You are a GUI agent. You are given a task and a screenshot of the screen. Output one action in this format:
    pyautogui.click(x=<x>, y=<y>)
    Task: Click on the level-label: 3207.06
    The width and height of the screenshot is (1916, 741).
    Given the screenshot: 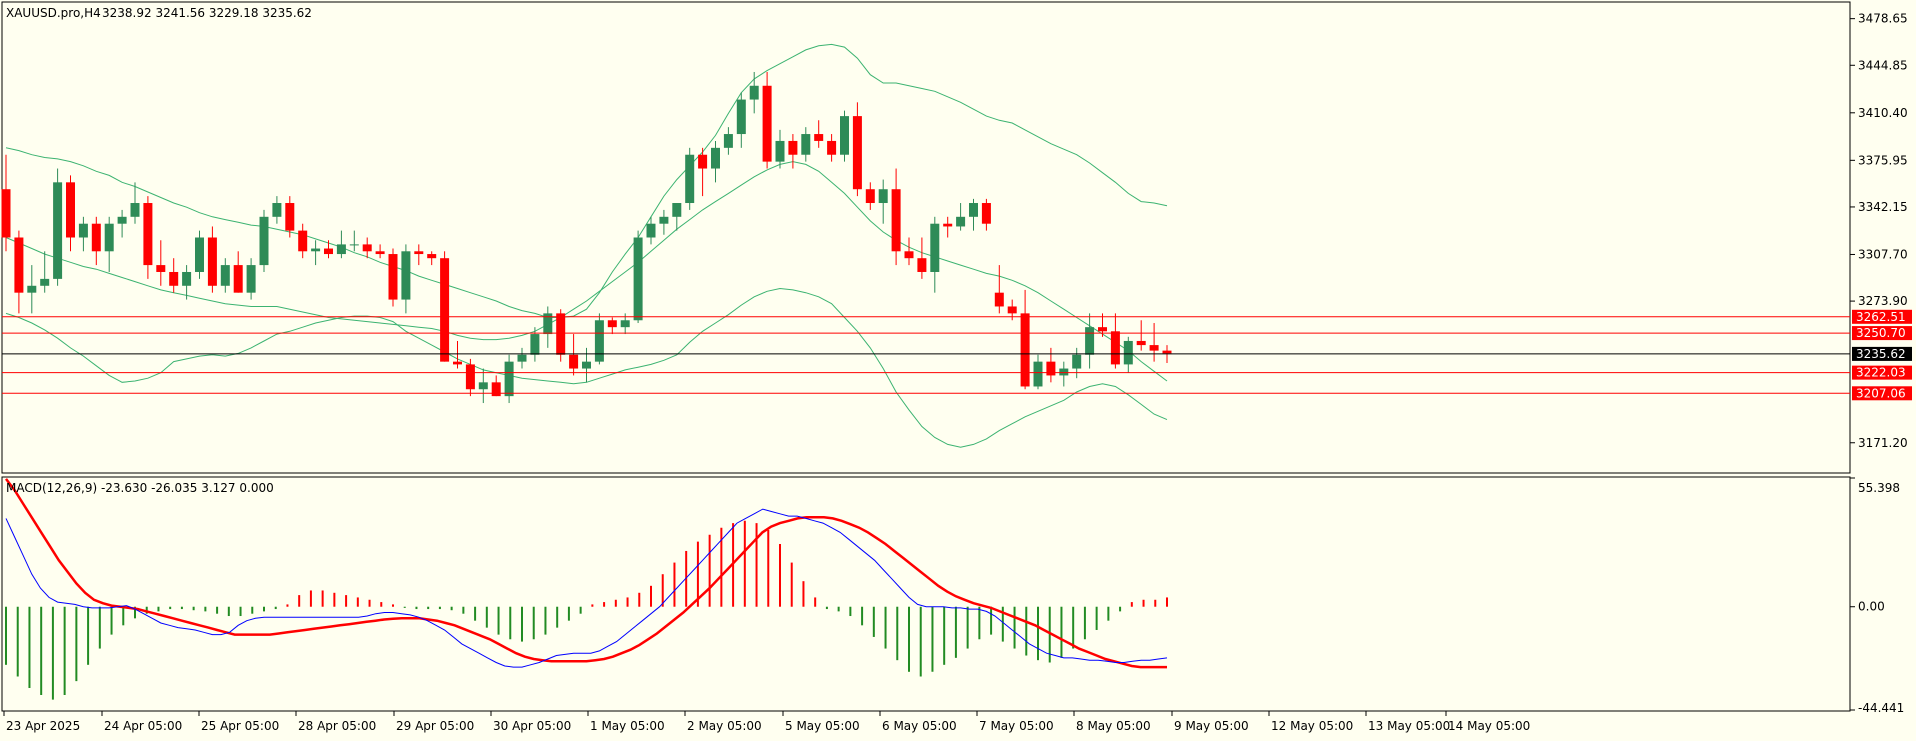 What is the action you would take?
    pyautogui.click(x=1881, y=393)
    